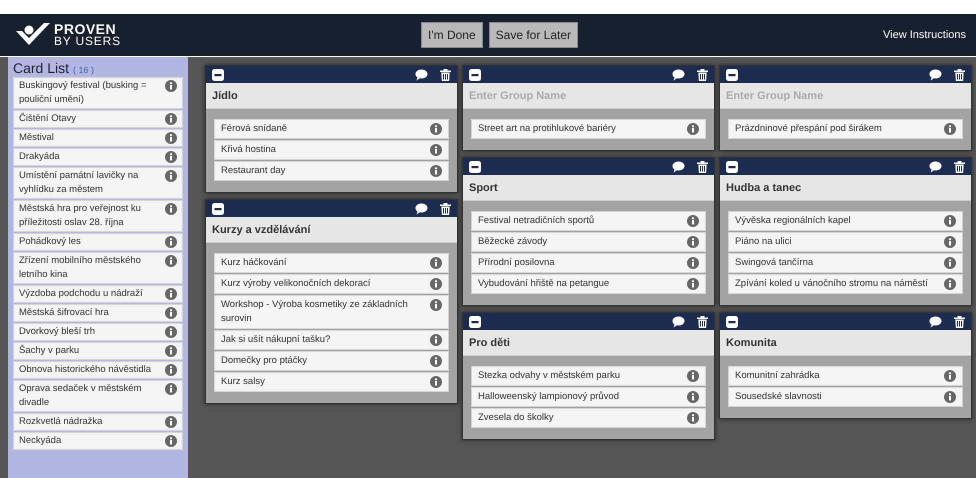  What do you see at coordinates (588, 343) in the screenshot?
I see `group-name-field: Pro děti` at bounding box center [588, 343].